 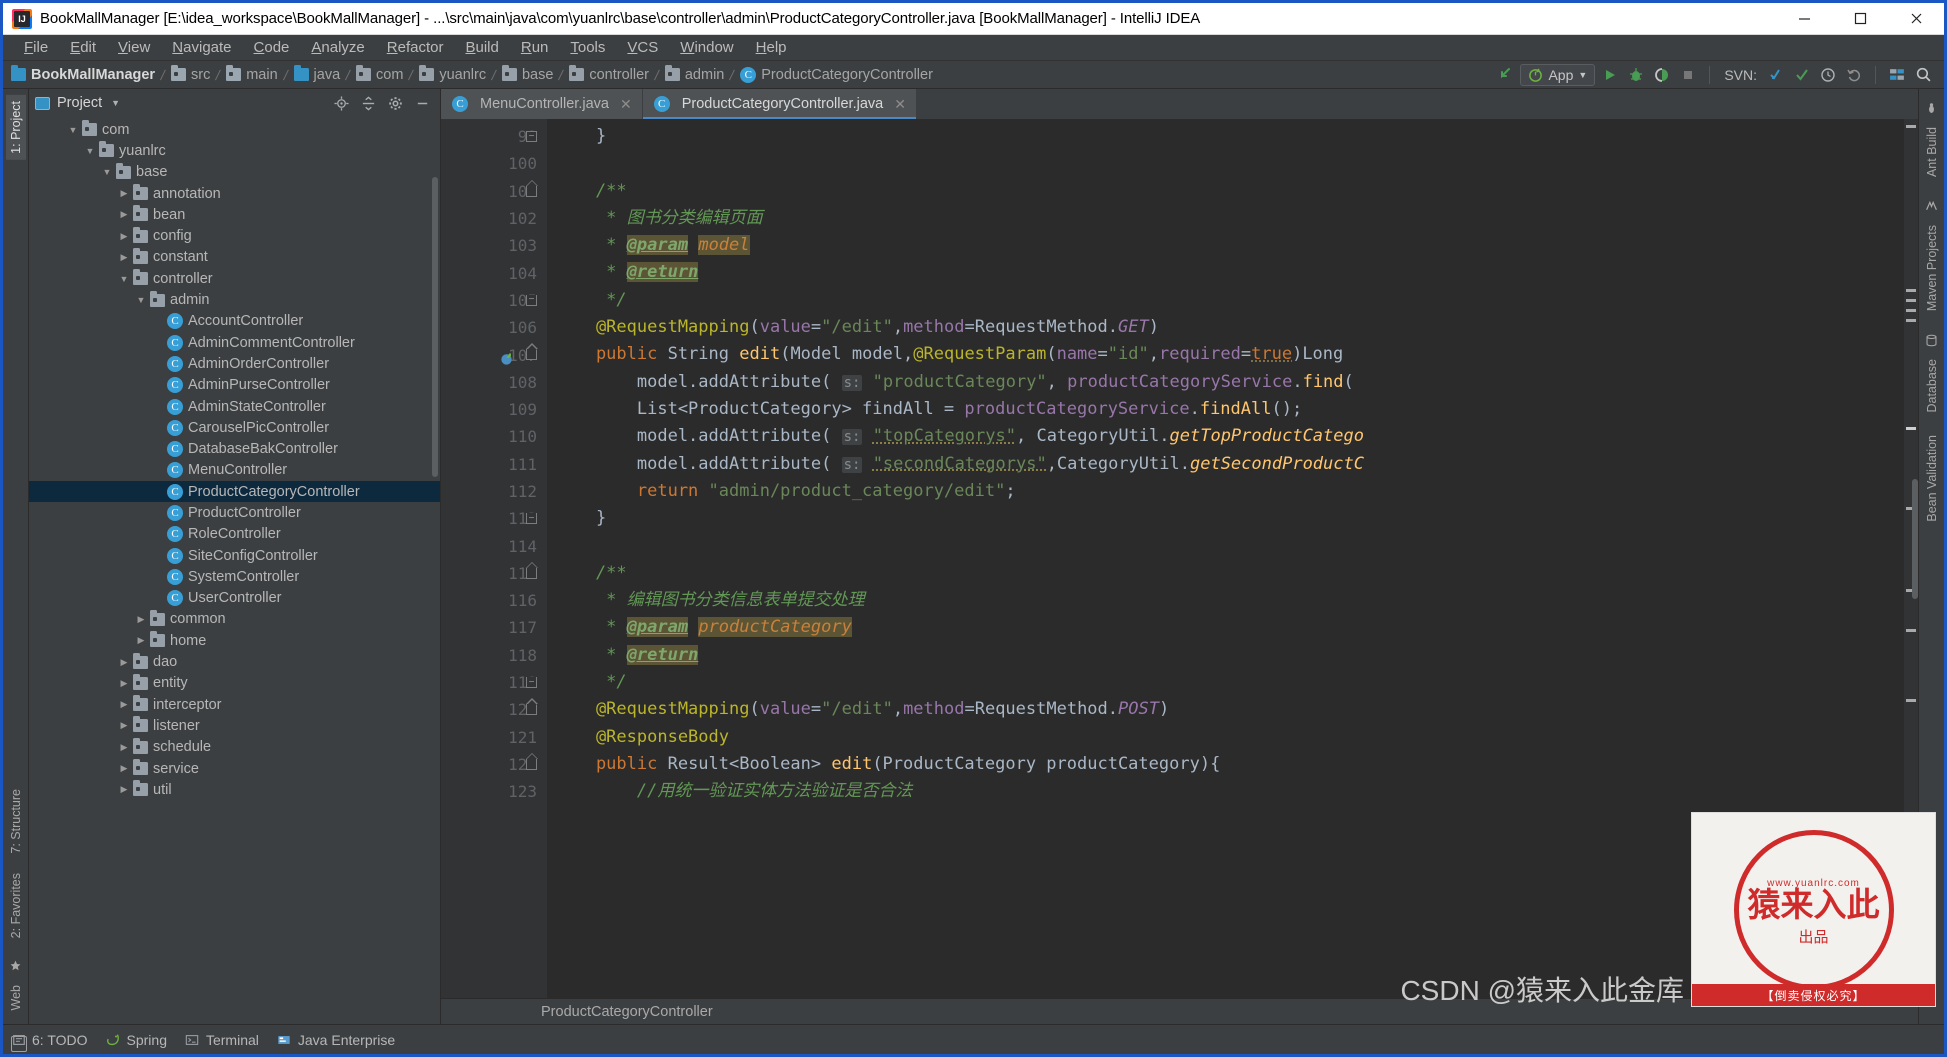 What do you see at coordinates (527, 74) in the screenshot?
I see `breadcrumb-item-base: base` at bounding box center [527, 74].